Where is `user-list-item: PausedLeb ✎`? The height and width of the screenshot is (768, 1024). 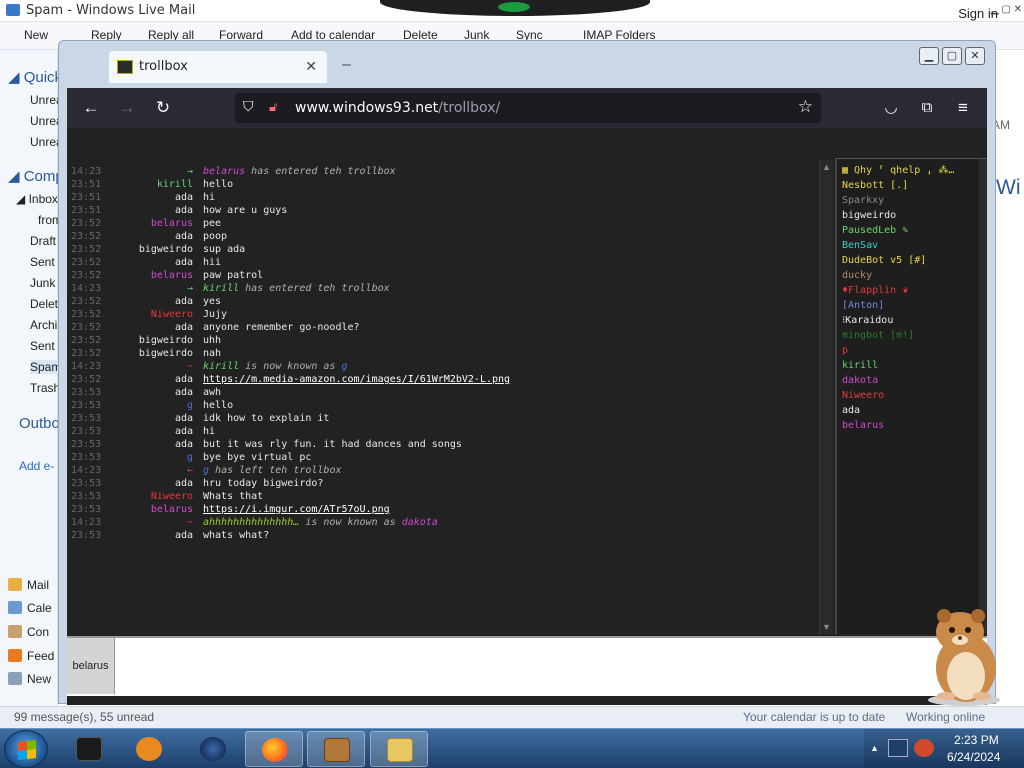 user-list-item: PausedLeb ✎ is located at coordinates (875, 230).